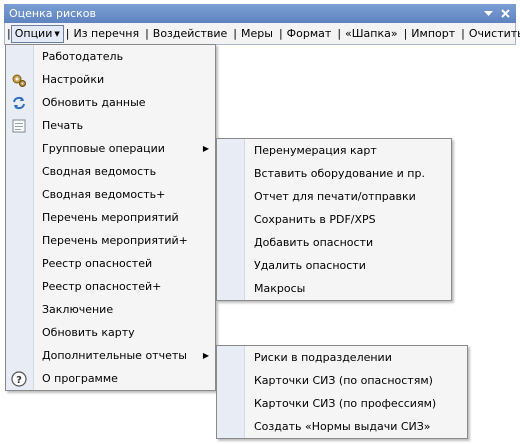  I want to click on menu-item-measures-list: Перечень мероприятий, so click(110, 217).